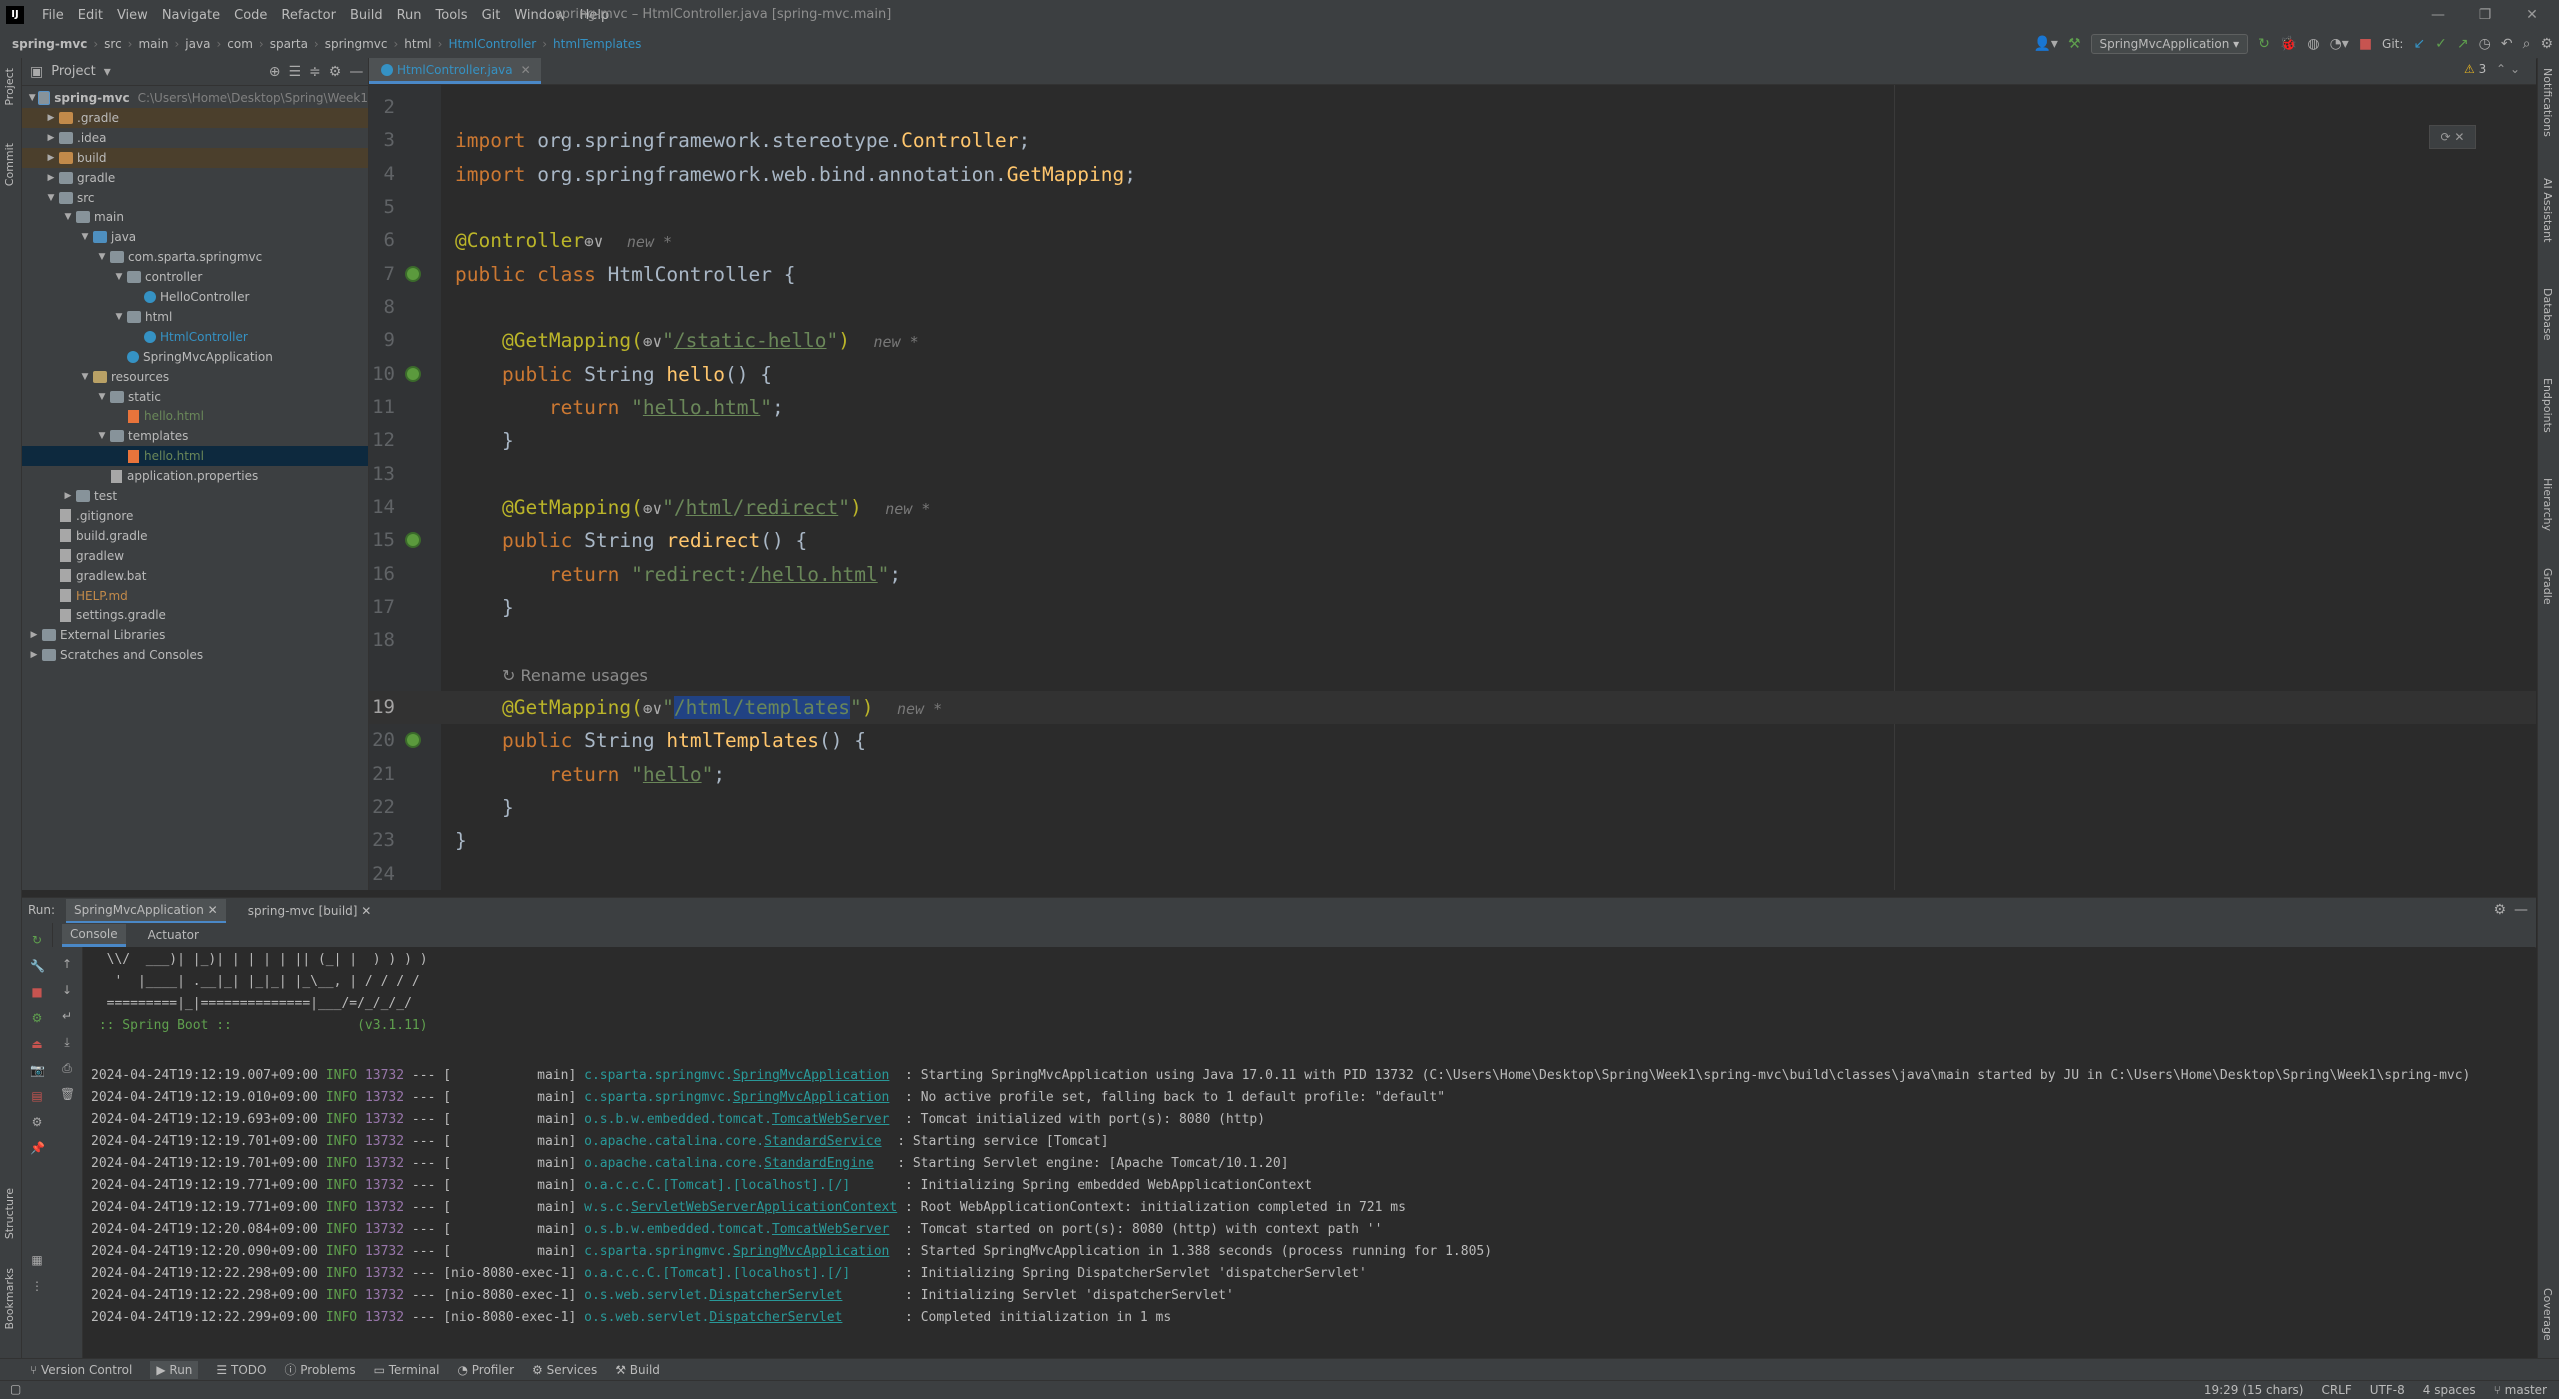 The image size is (2559, 1399). Describe the element at coordinates (822, 1141) in the screenshot. I see `log-logger_ul: StandardService` at that location.